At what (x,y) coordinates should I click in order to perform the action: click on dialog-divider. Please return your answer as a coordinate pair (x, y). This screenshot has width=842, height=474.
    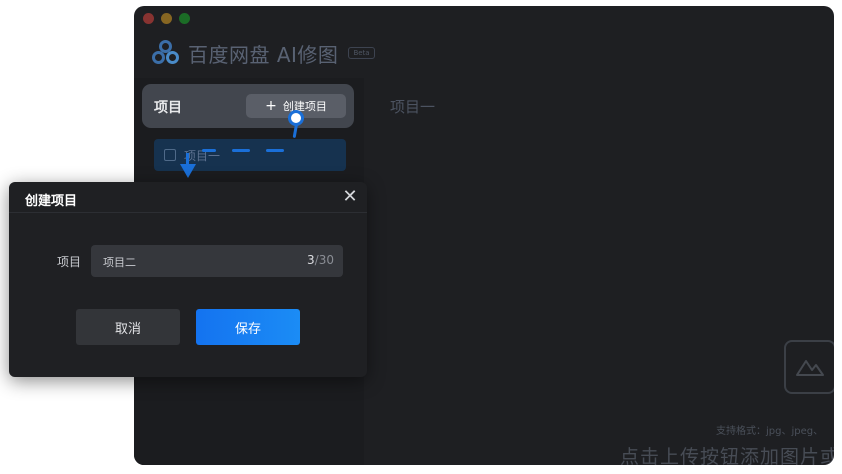
    Looking at the image, I should click on (188, 212).